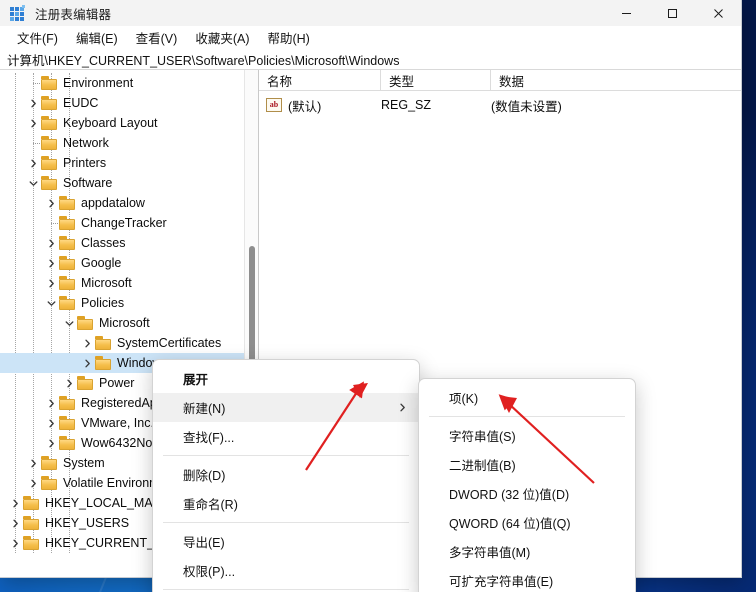  I want to click on tree-node: ChangeTracker, so click(129, 223).